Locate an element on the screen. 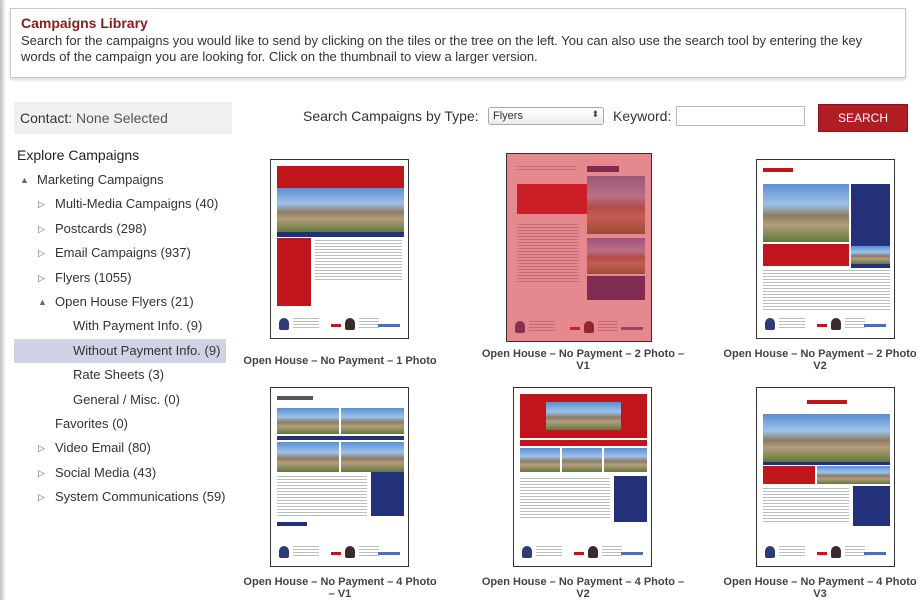 The image size is (920, 600). search-type-label: Search Campaigns by Type: is located at coordinates (391, 116).